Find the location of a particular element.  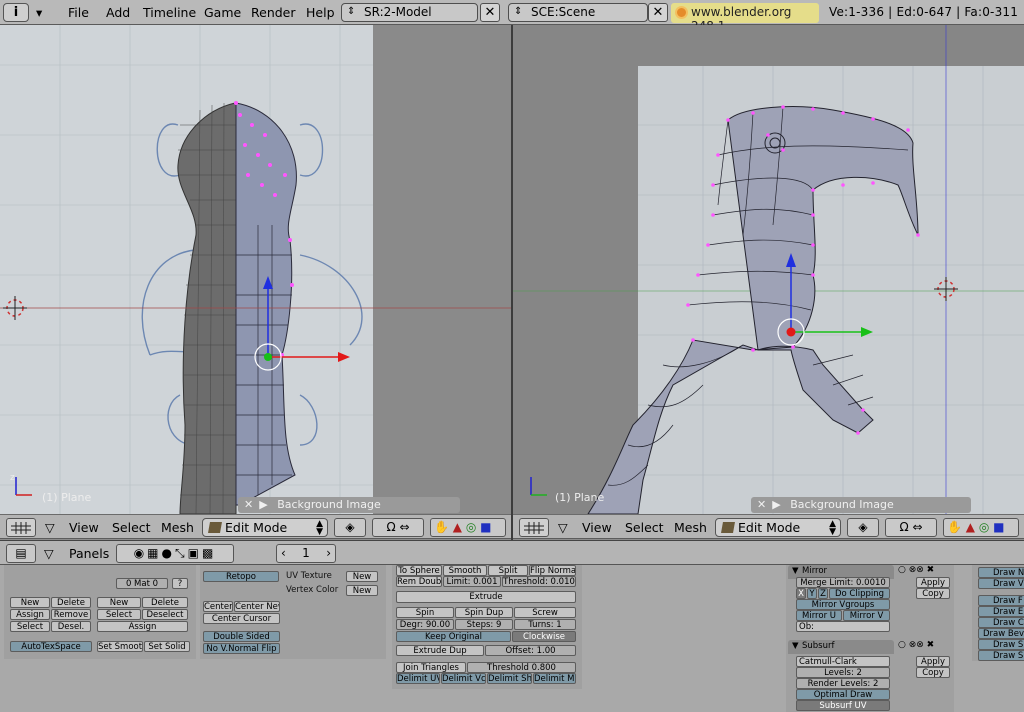

left-arrow-icon: ‹ is located at coordinates (283, 553).